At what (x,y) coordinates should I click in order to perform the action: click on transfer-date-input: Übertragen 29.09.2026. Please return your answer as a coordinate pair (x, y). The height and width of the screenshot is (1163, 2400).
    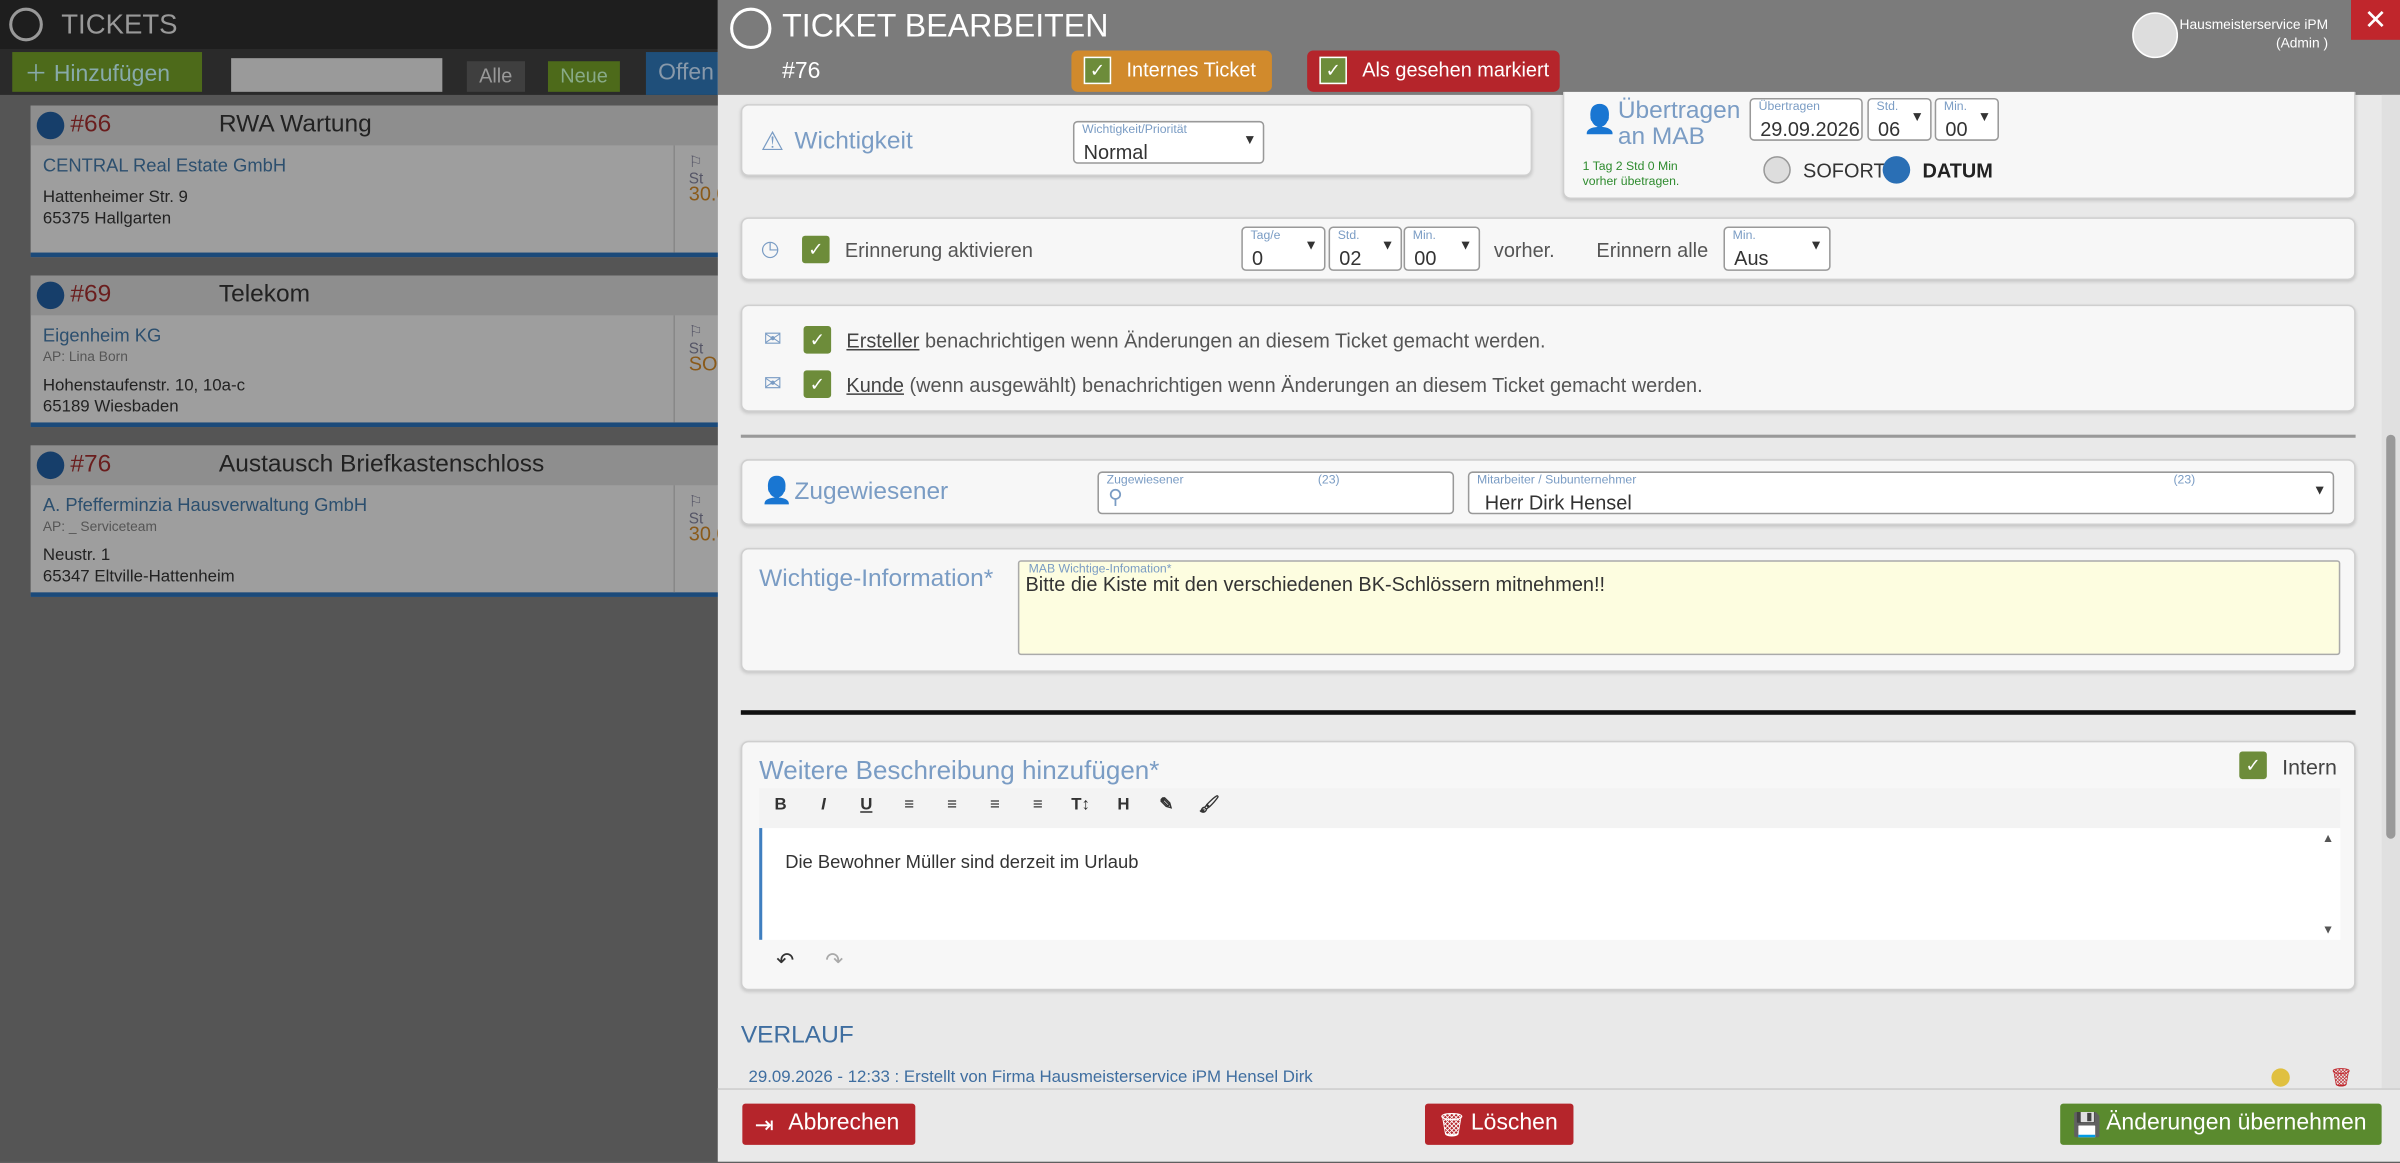
    Looking at the image, I should click on (1806, 119).